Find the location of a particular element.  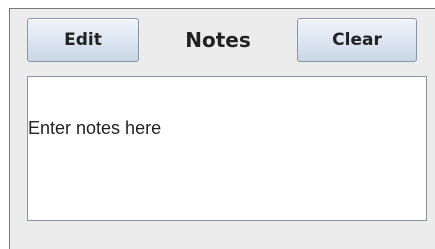

clear-button: Clear is located at coordinates (357, 40).